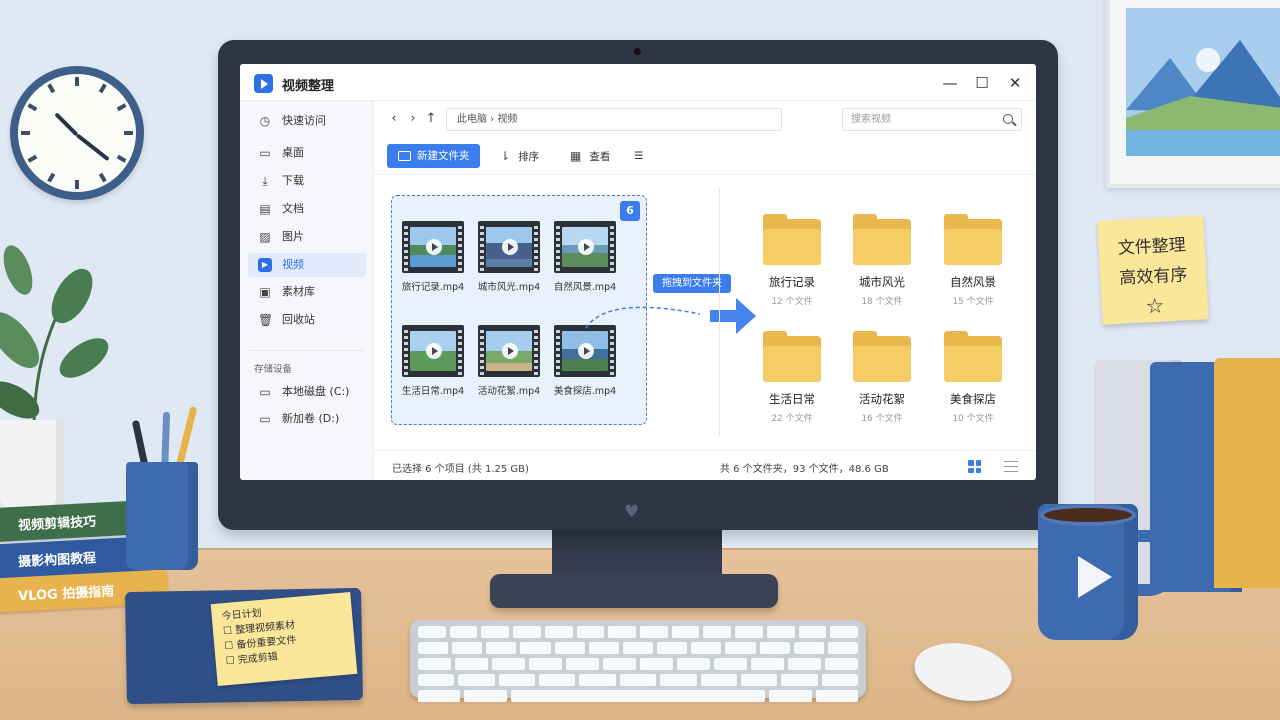  What do you see at coordinates (585, 361) in the screenshot?
I see `video-file: 美食探店.mp4` at bounding box center [585, 361].